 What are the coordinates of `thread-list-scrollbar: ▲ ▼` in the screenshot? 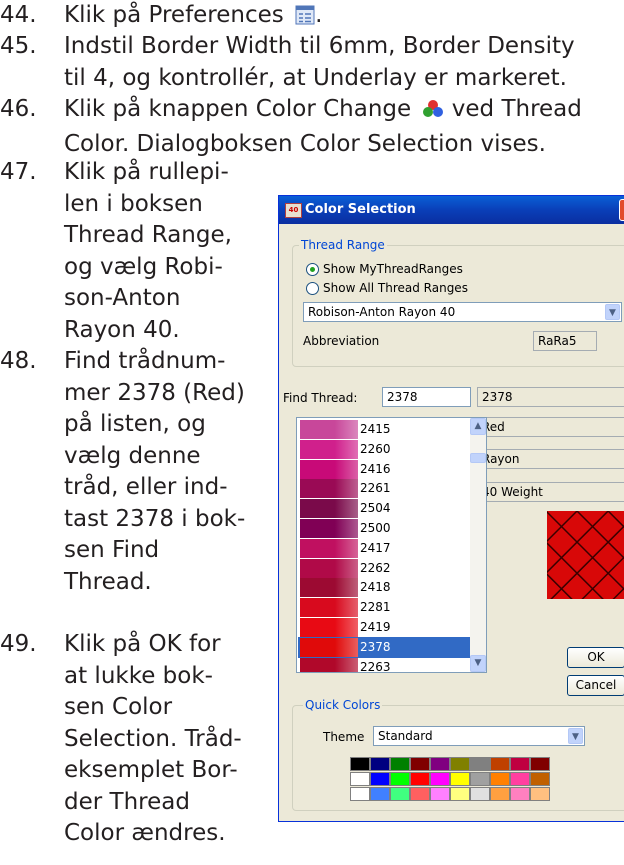 It's located at (478, 545).